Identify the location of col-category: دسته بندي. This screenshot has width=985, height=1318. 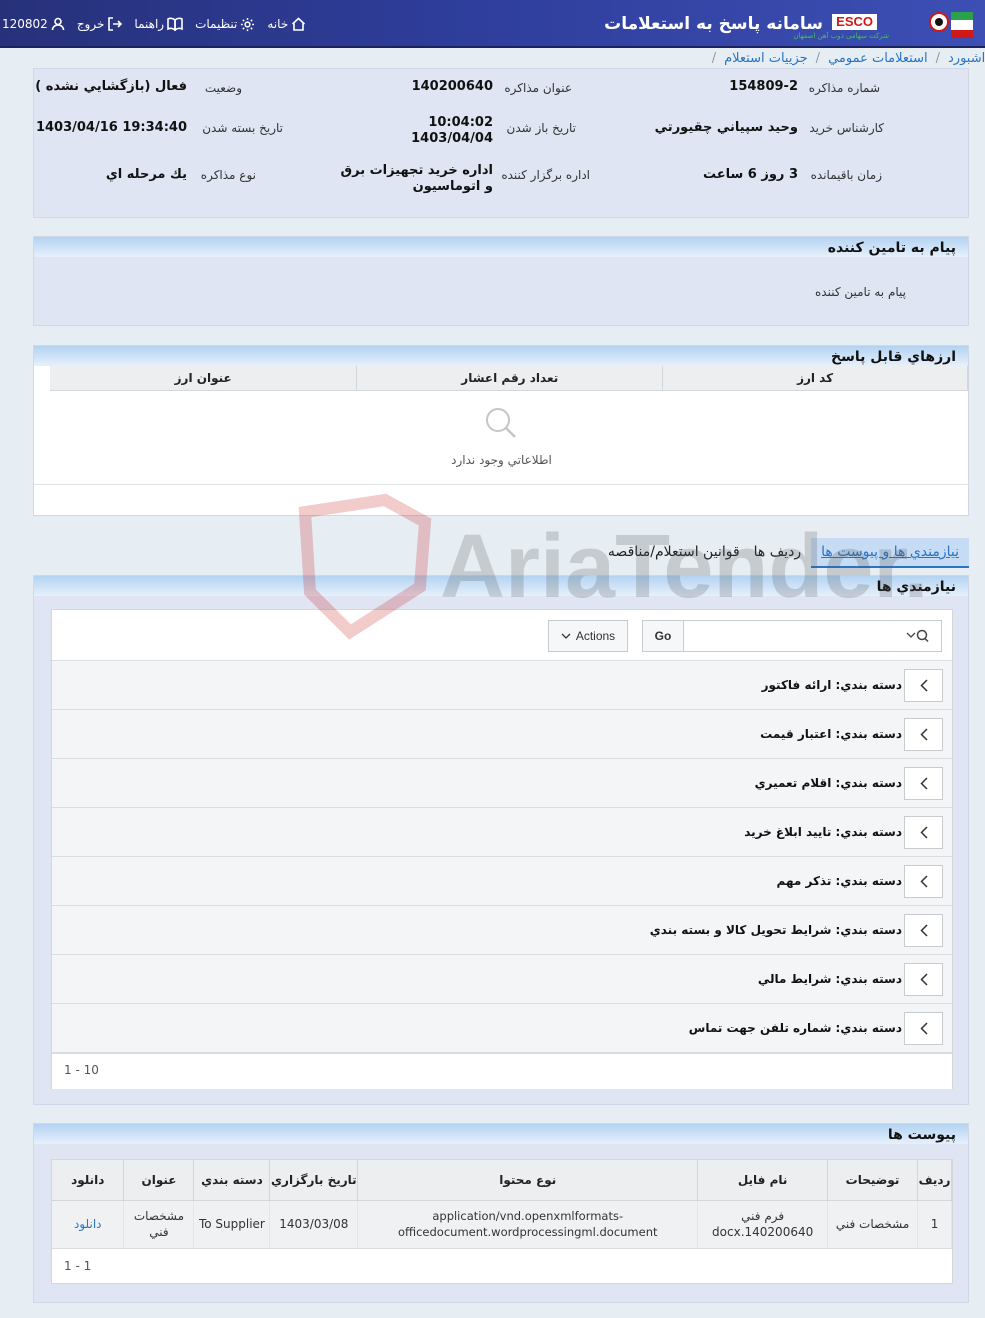
(232, 1180).